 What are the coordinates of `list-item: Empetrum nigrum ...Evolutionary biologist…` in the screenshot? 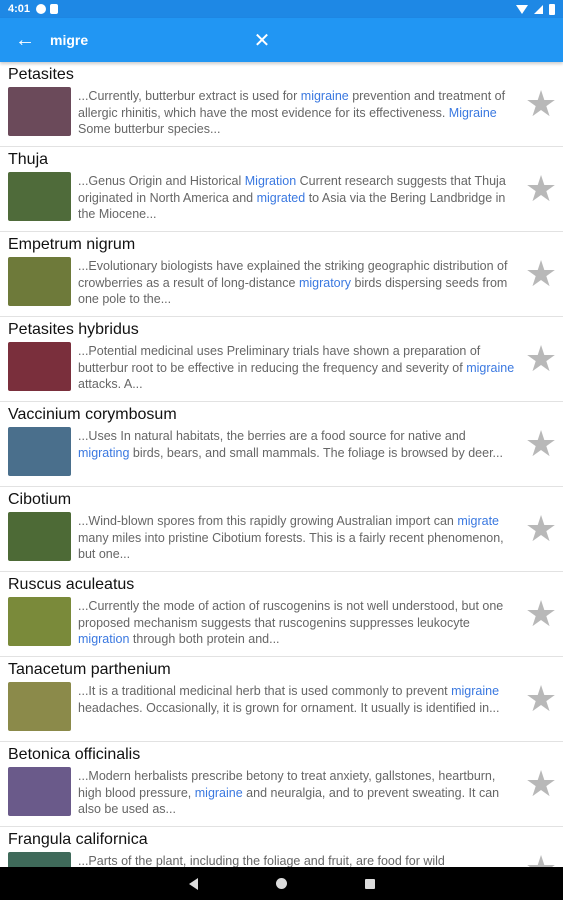 It's located at (281, 274).